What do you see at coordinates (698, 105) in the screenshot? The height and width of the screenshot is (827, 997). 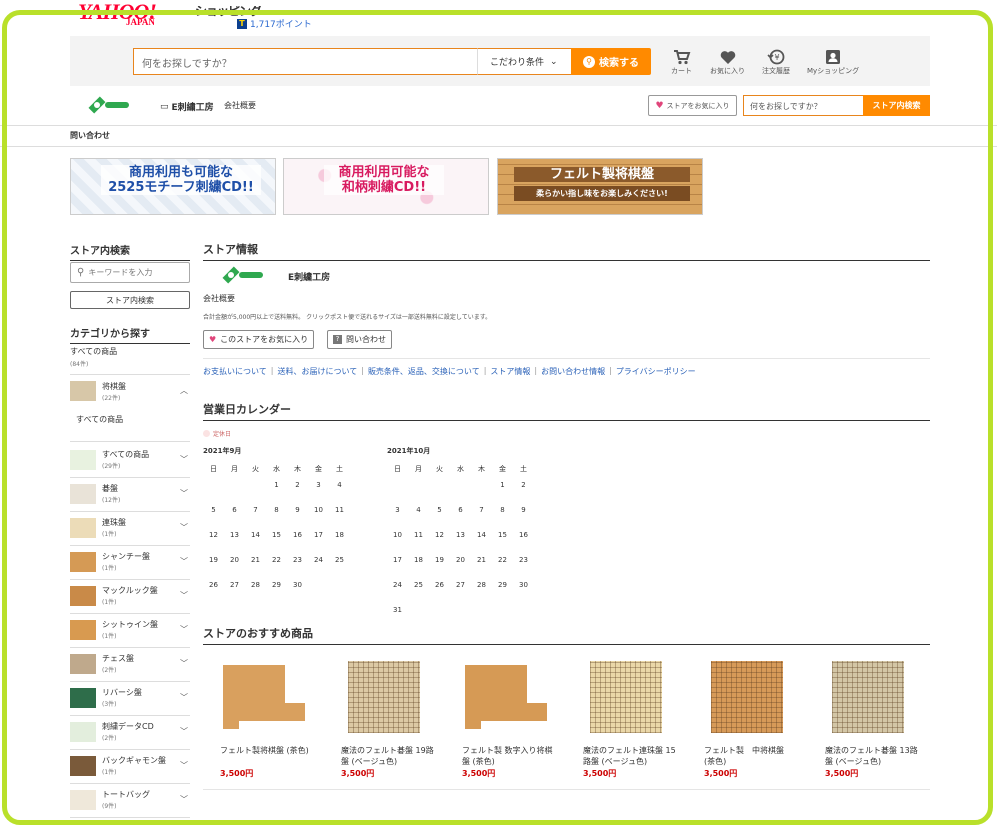 I see `store-favorite-label: ストアをお気に入り` at bounding box center [698, 105].